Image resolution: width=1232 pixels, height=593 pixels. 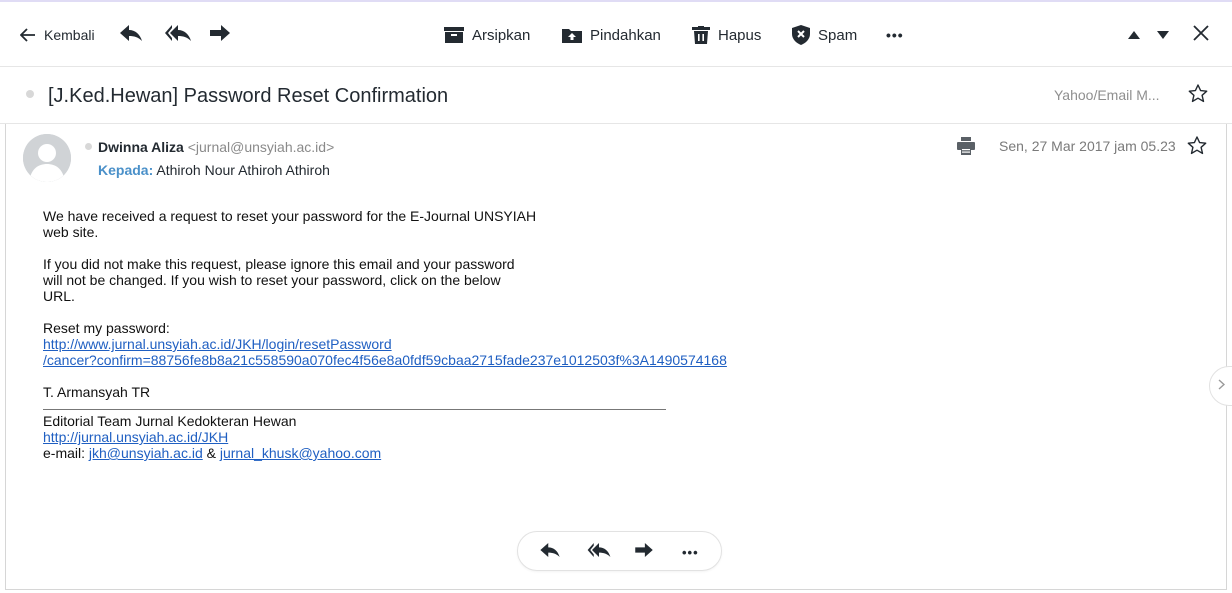 What do you see at coordinates (354, 409) in the screenshot?
I see `signature-divider` at bounding box center [354, 409].